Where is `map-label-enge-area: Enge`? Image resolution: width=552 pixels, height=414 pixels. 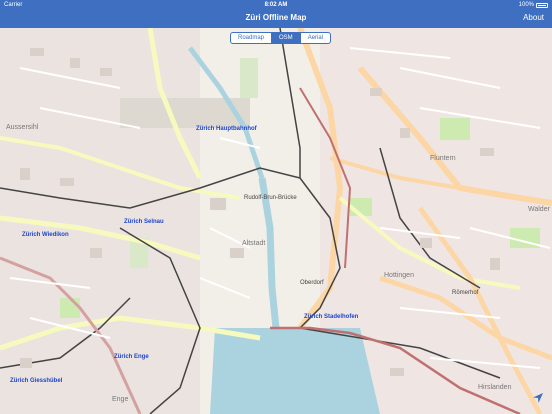 map-label-enge-area: Enge is located at coordinates (120, 399).